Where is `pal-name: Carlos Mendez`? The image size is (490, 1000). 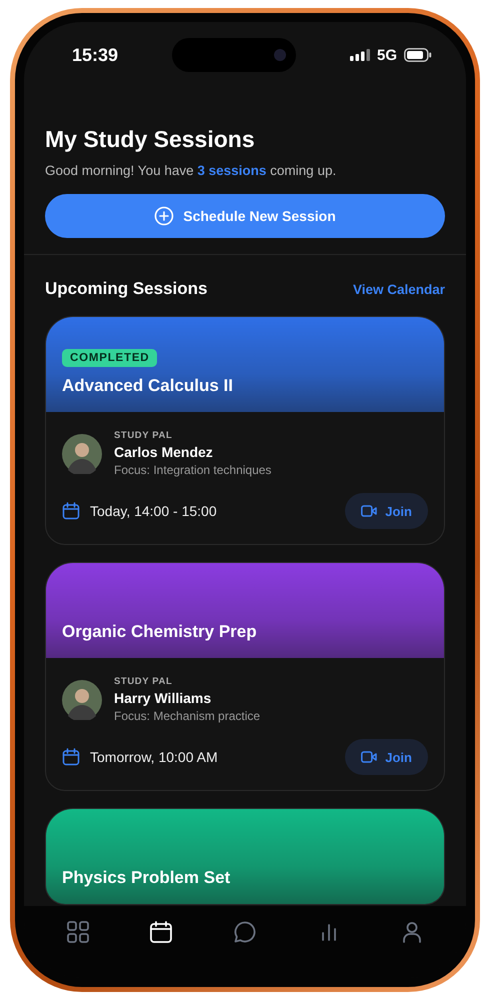
pal-name: Carlos Mendez is located at coordinates (164, 452).